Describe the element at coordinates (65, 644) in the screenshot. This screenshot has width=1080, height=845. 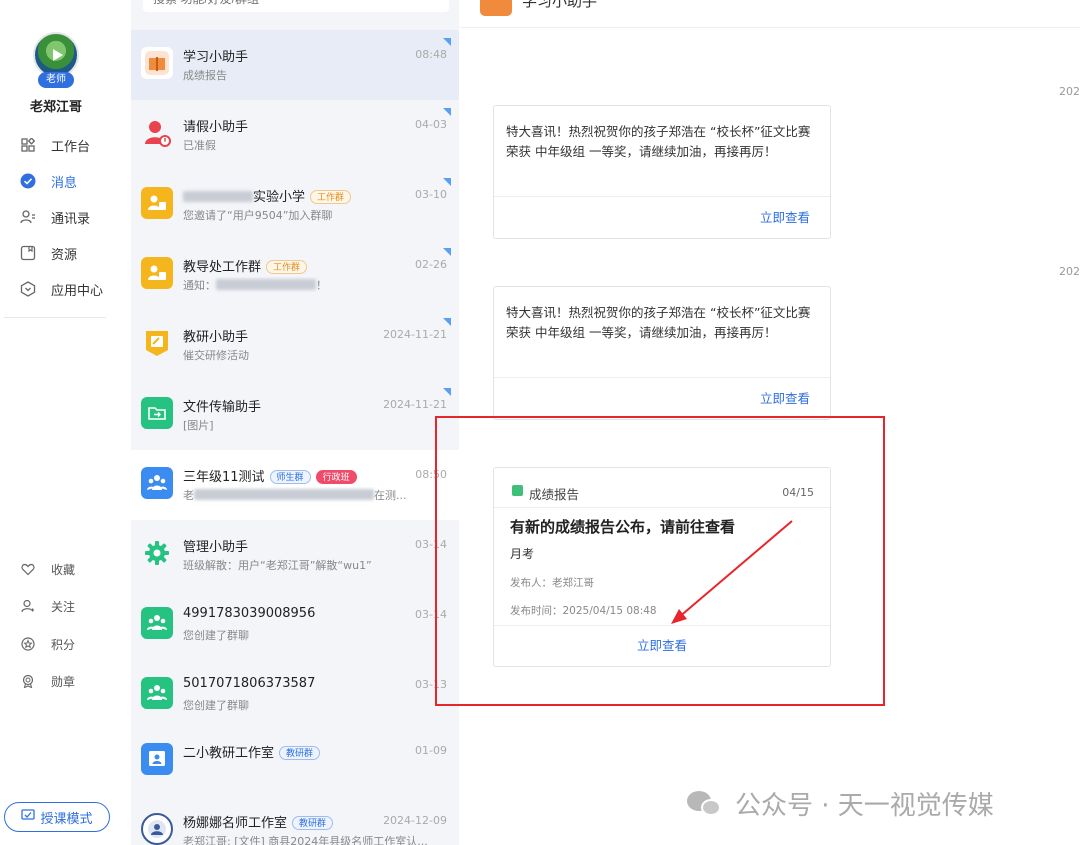
I see `nav-points: 积分` at that location.